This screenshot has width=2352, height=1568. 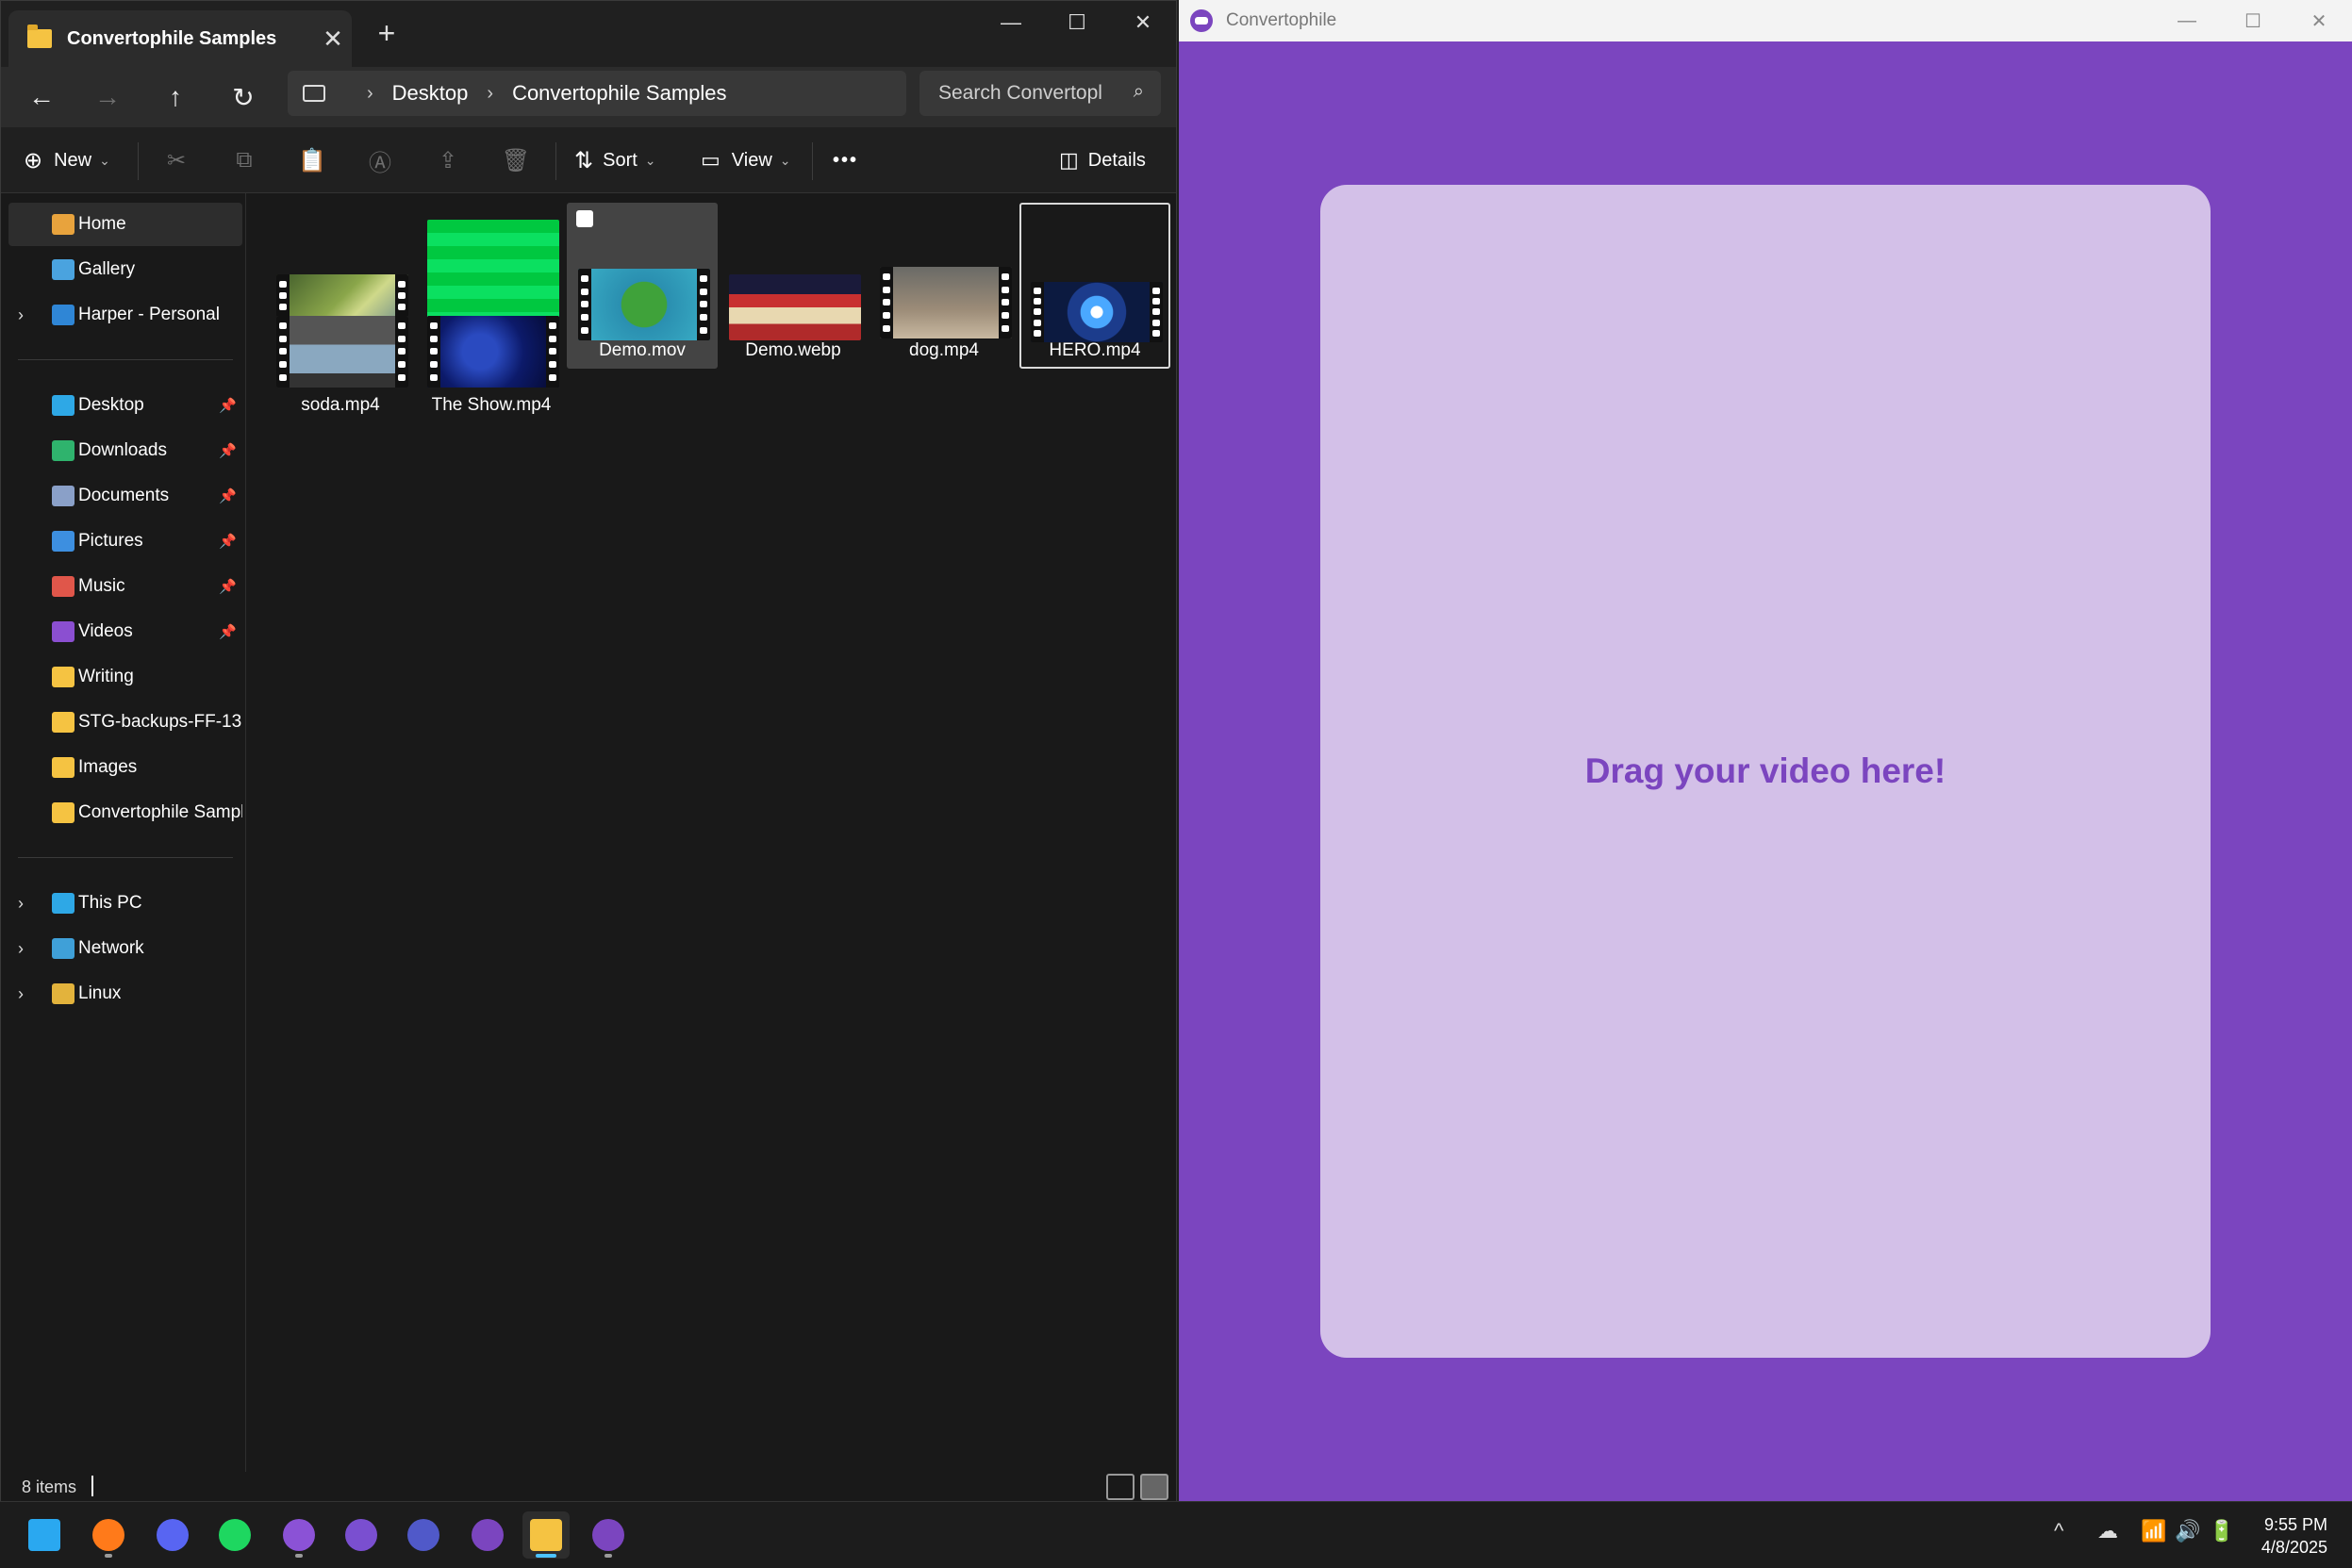 What do you see at coordinates (642, 286) in the screenshot?
I see `file-item-demo-mov: Demo.mov` at bounding box center [642, 286].